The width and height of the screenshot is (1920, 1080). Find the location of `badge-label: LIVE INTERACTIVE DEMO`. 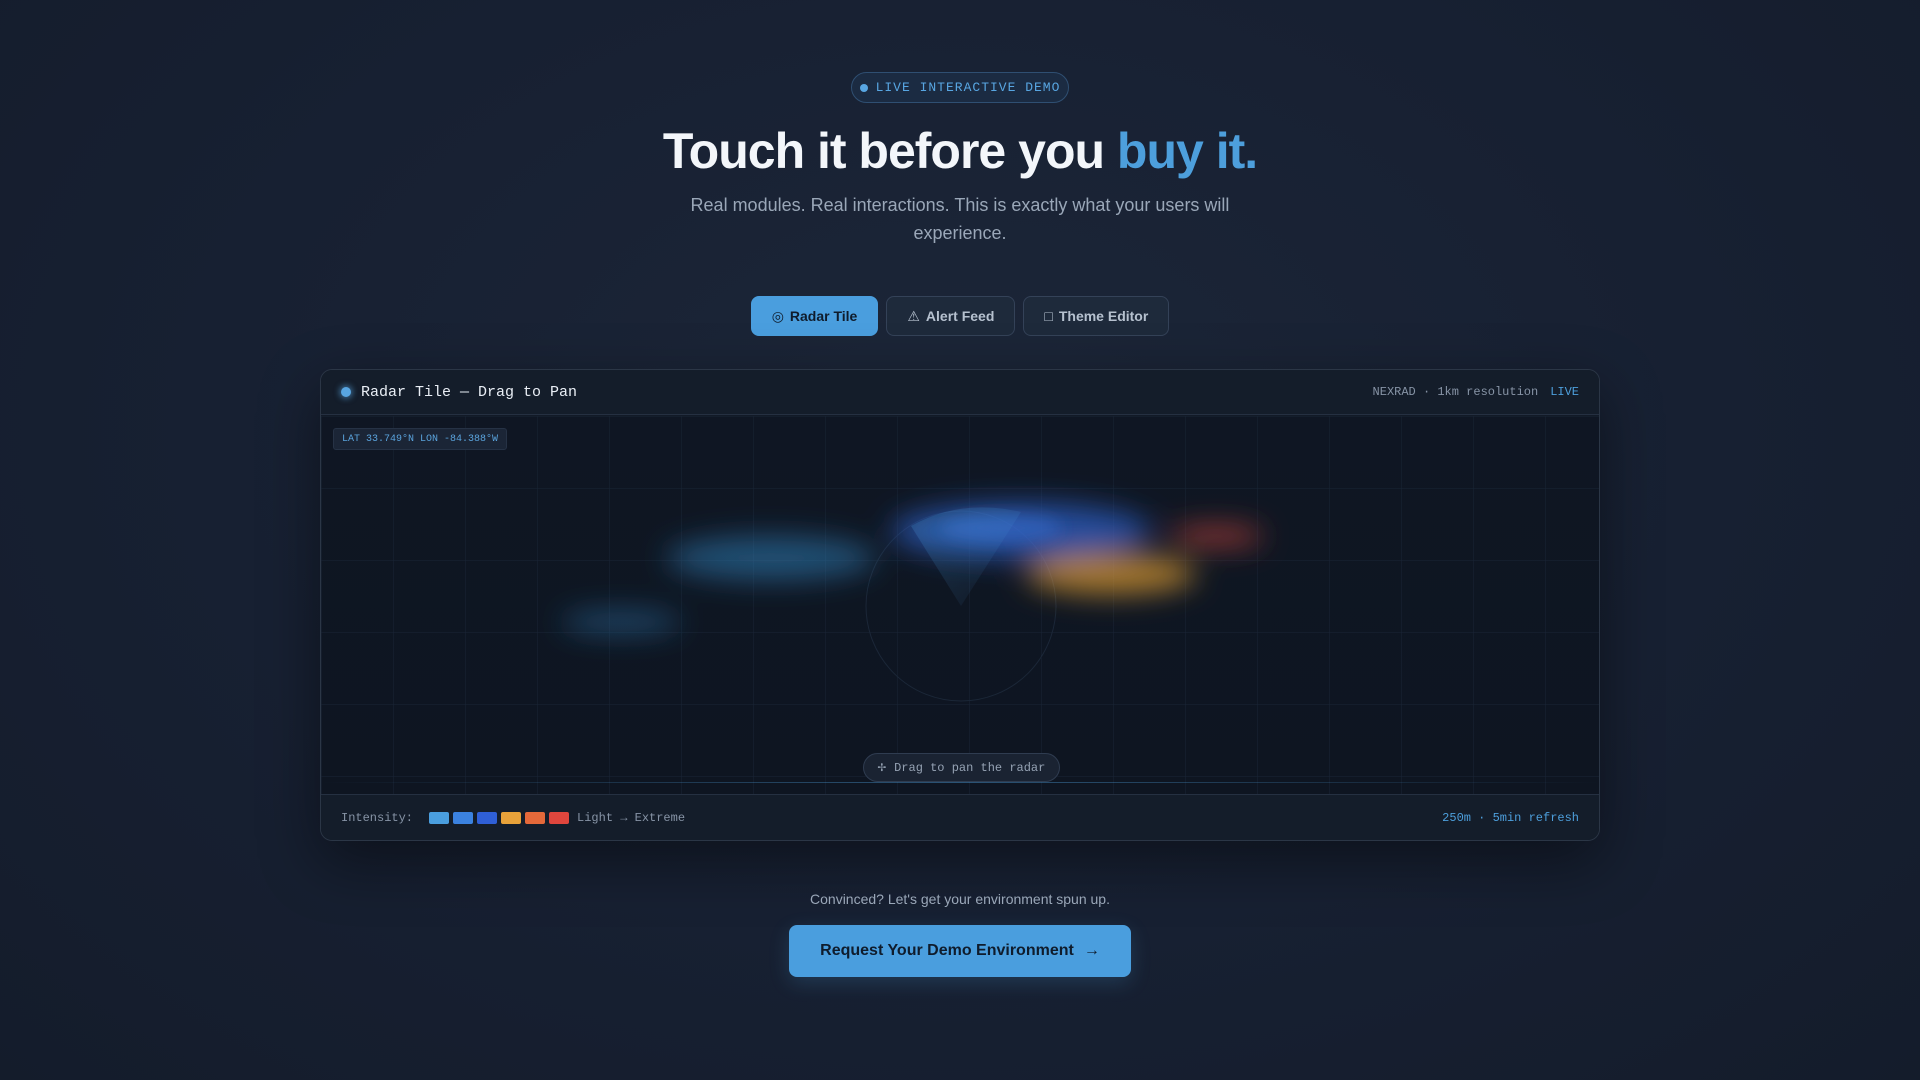

badge-label: LIVE INTERACTIVE DEMO is located at coordinates (968, 87).